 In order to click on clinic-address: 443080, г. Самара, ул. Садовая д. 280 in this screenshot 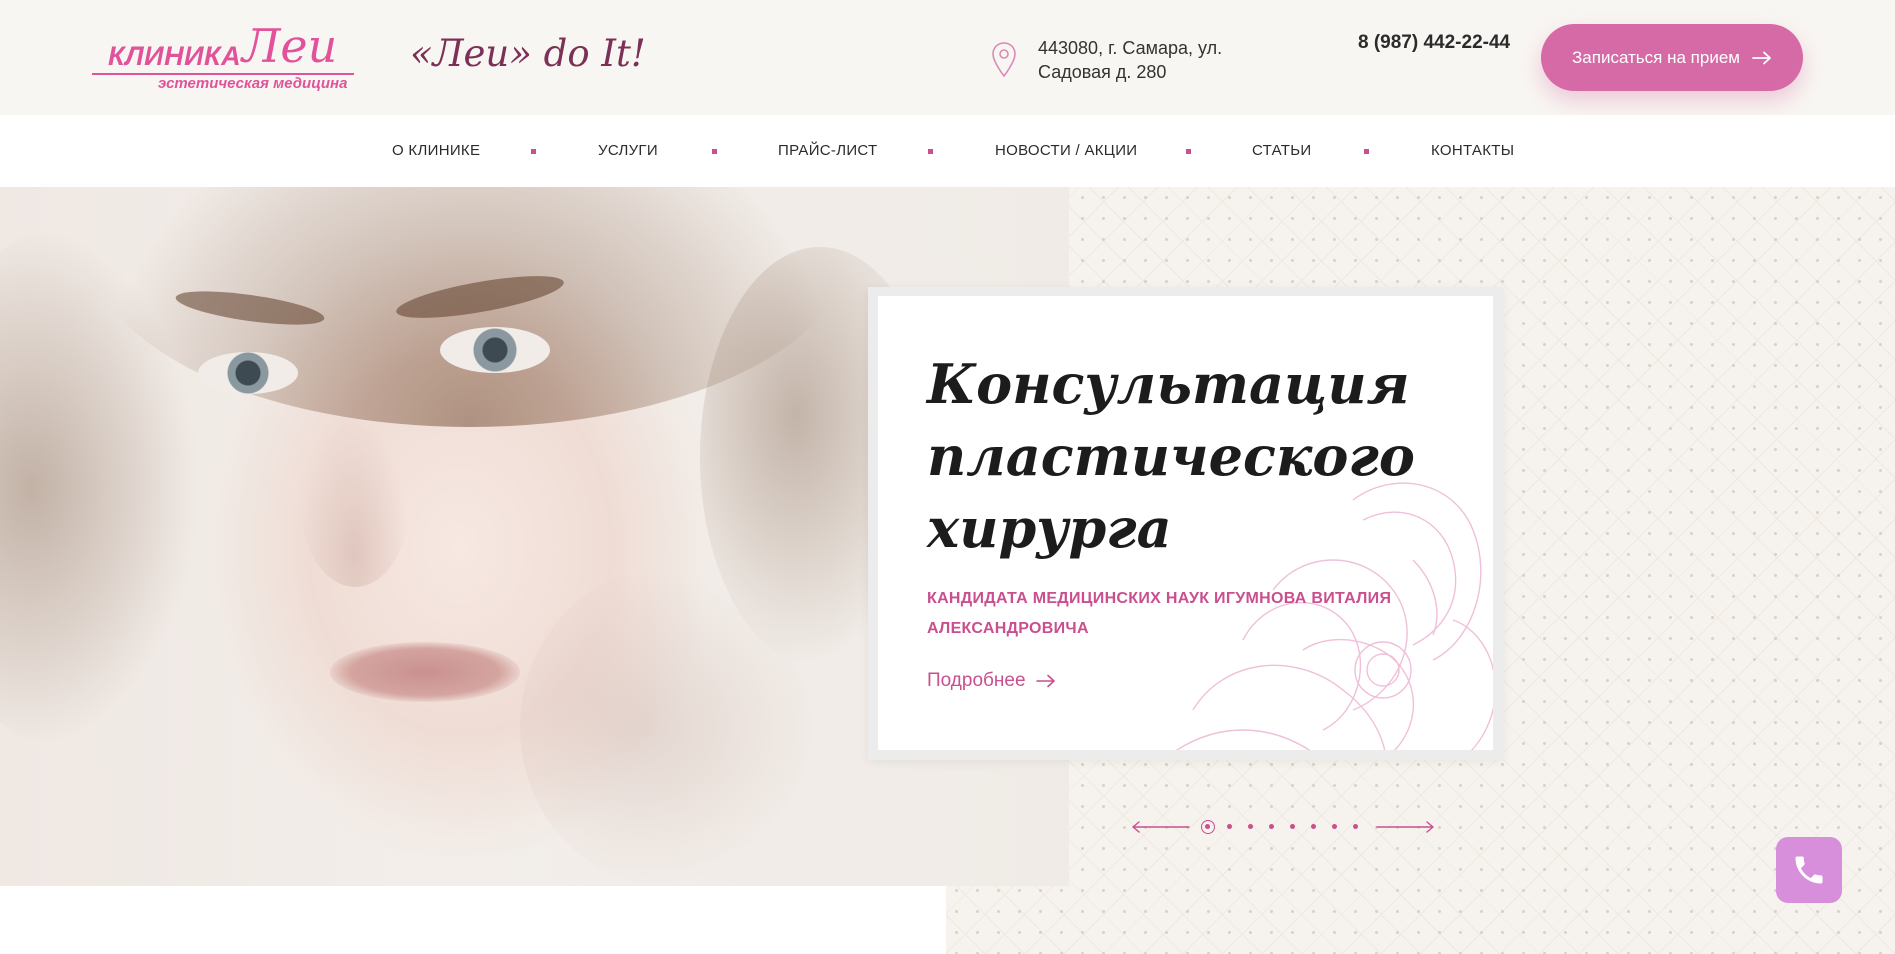, I will do `click(1130, 60)`.